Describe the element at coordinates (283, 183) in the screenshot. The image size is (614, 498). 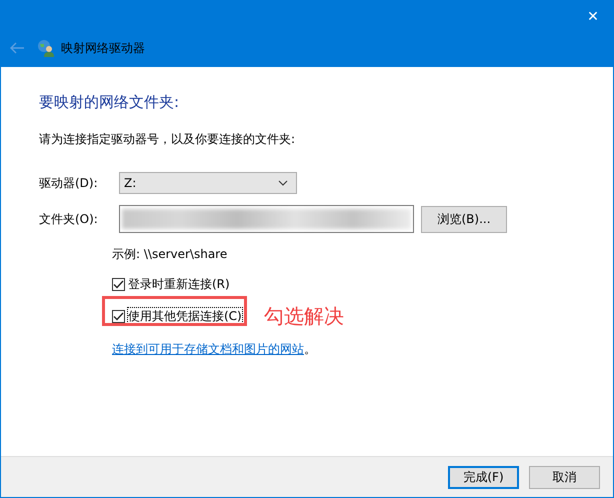
I see `chevron-down-icon` at that location.